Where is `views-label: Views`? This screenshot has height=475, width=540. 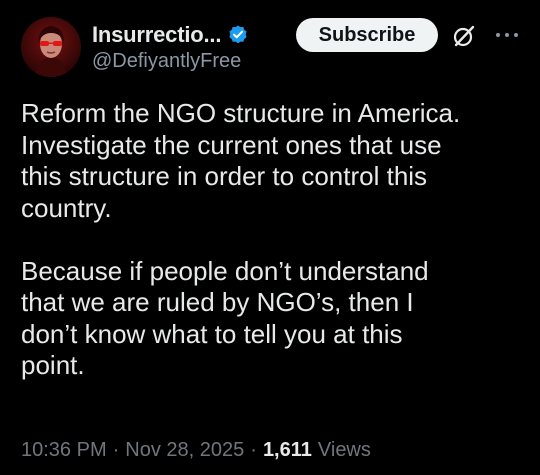
views-label: Views is located at coordinates (344, 450).